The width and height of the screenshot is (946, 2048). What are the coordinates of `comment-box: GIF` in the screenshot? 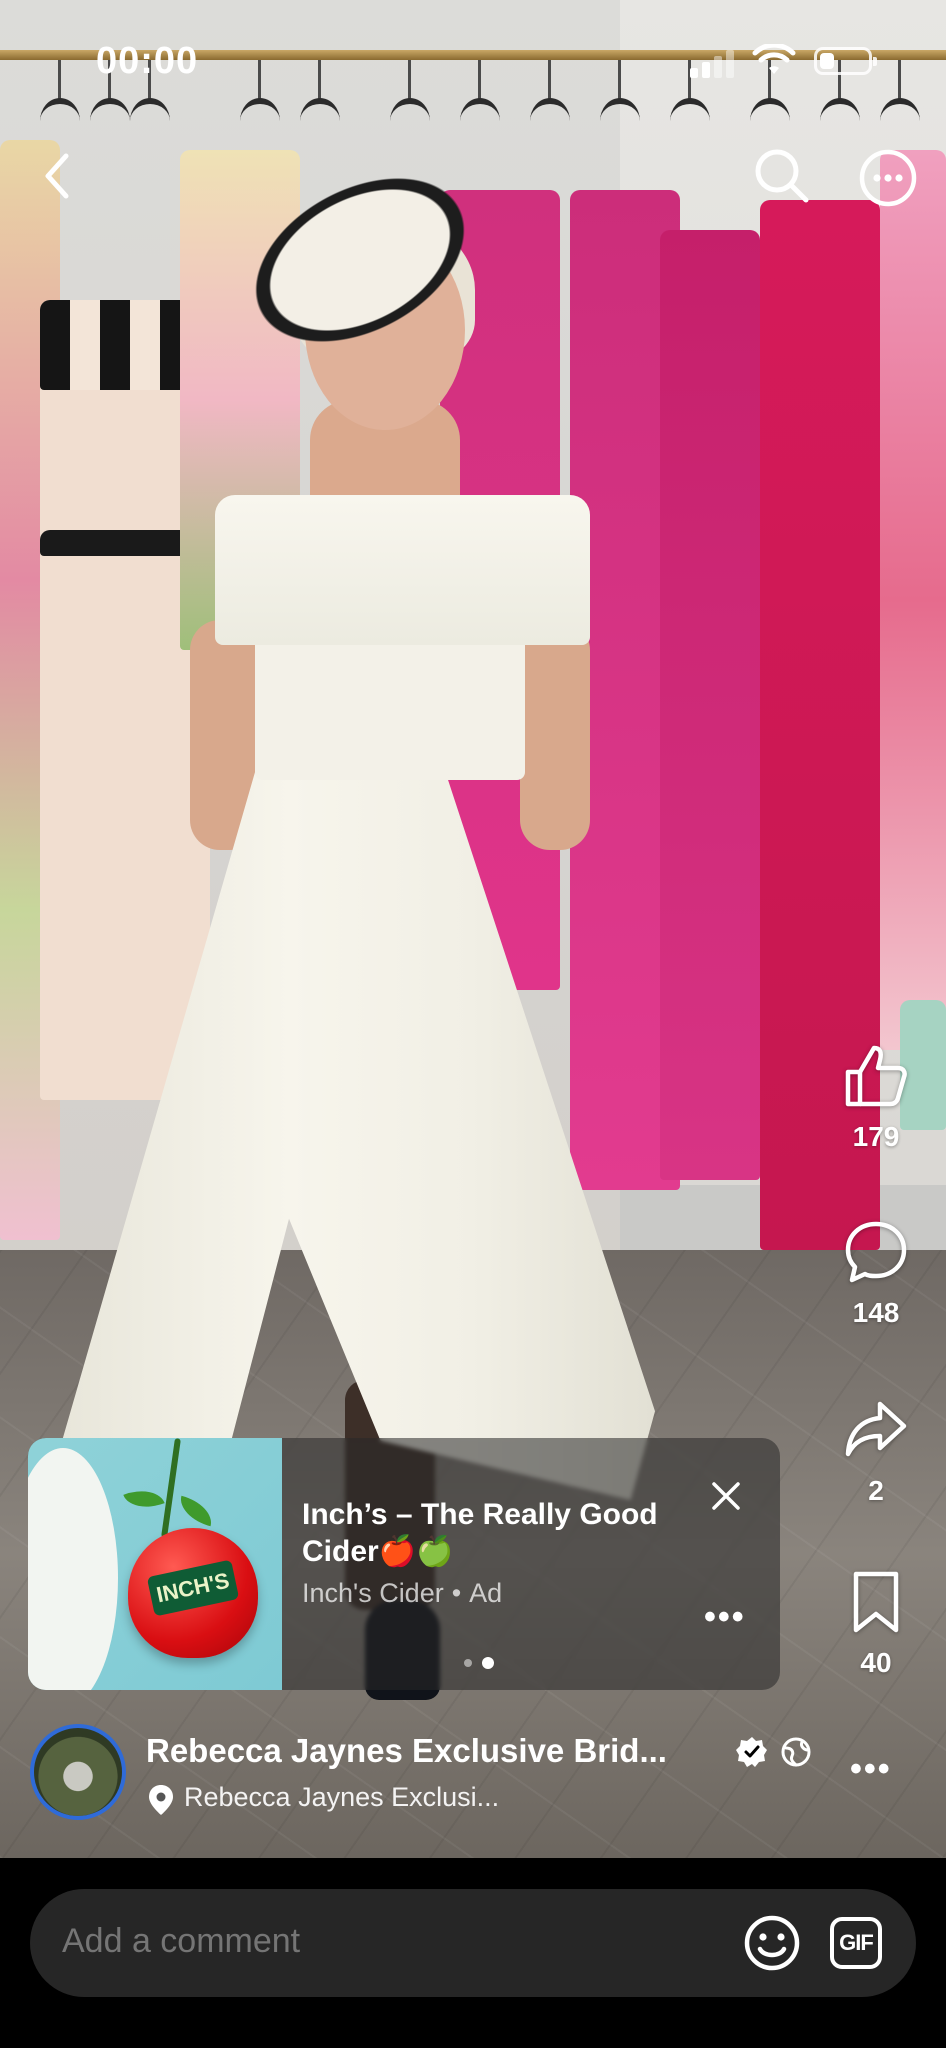 It's located at (473, 1943).